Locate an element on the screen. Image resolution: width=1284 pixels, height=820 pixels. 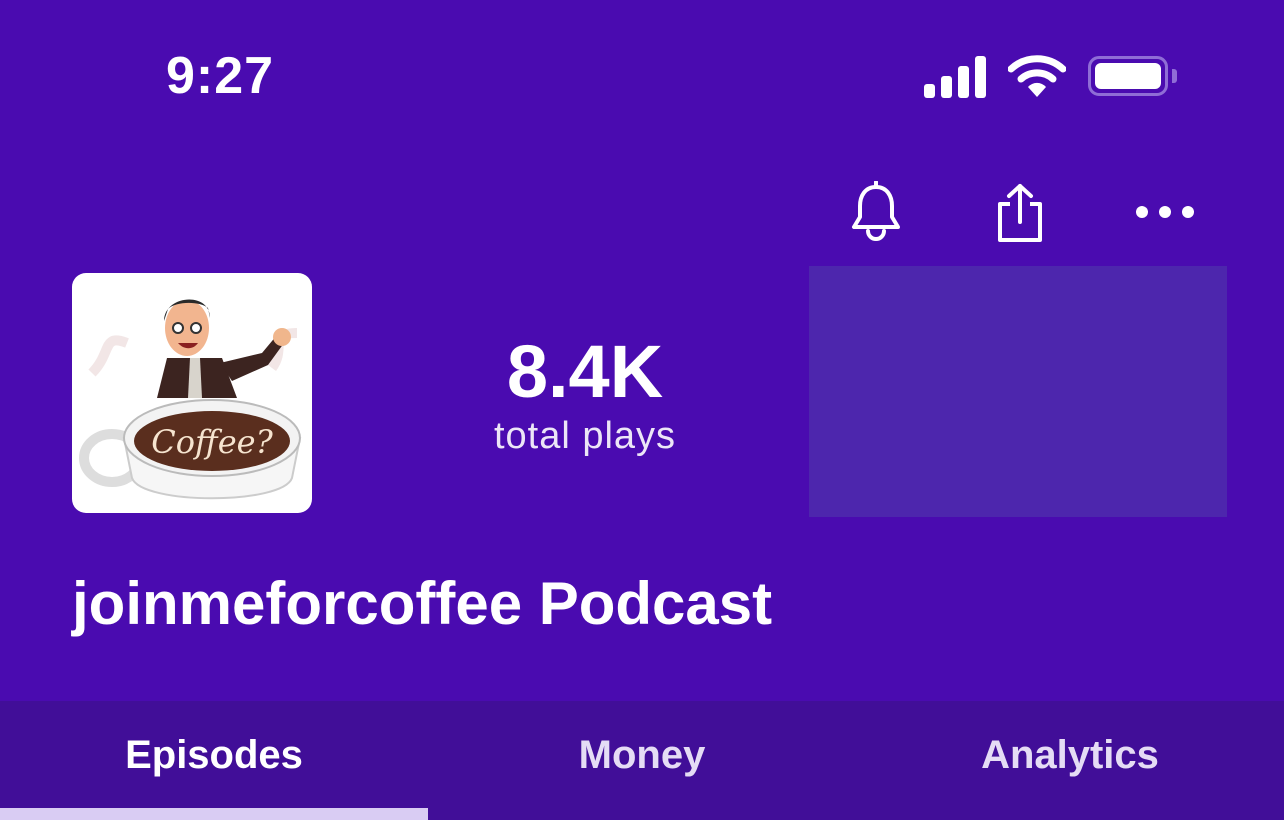
more-icon is located at coordinates (1165, 212).